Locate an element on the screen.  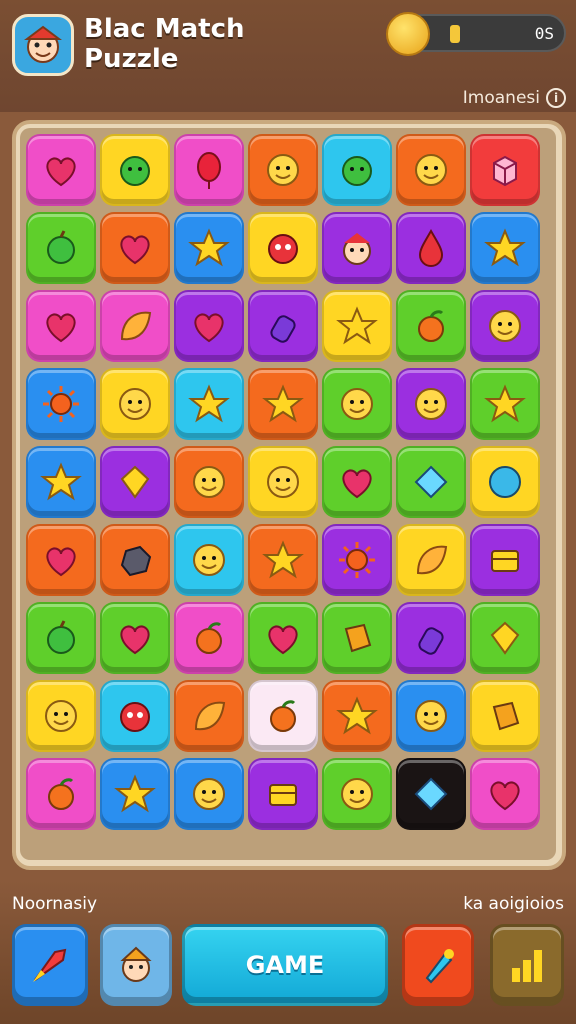
gem-icon is located at coordinates (505, 638).